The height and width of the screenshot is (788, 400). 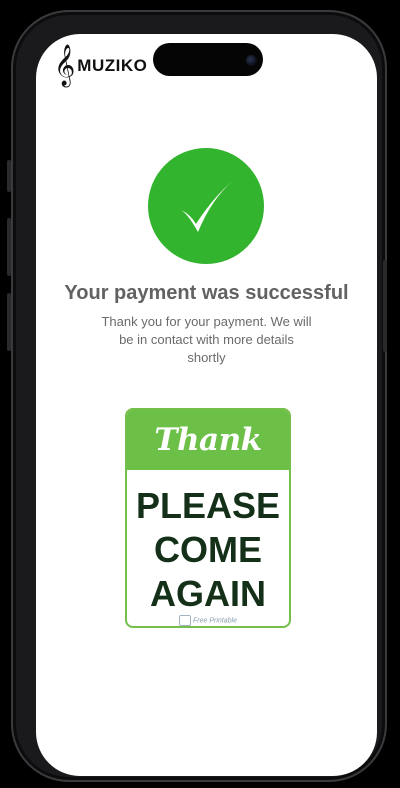 What do you see at coordinates (112, 65) in the screenshot?
I see `brand-name: MUZIKO` at bounding box center [112, 65].